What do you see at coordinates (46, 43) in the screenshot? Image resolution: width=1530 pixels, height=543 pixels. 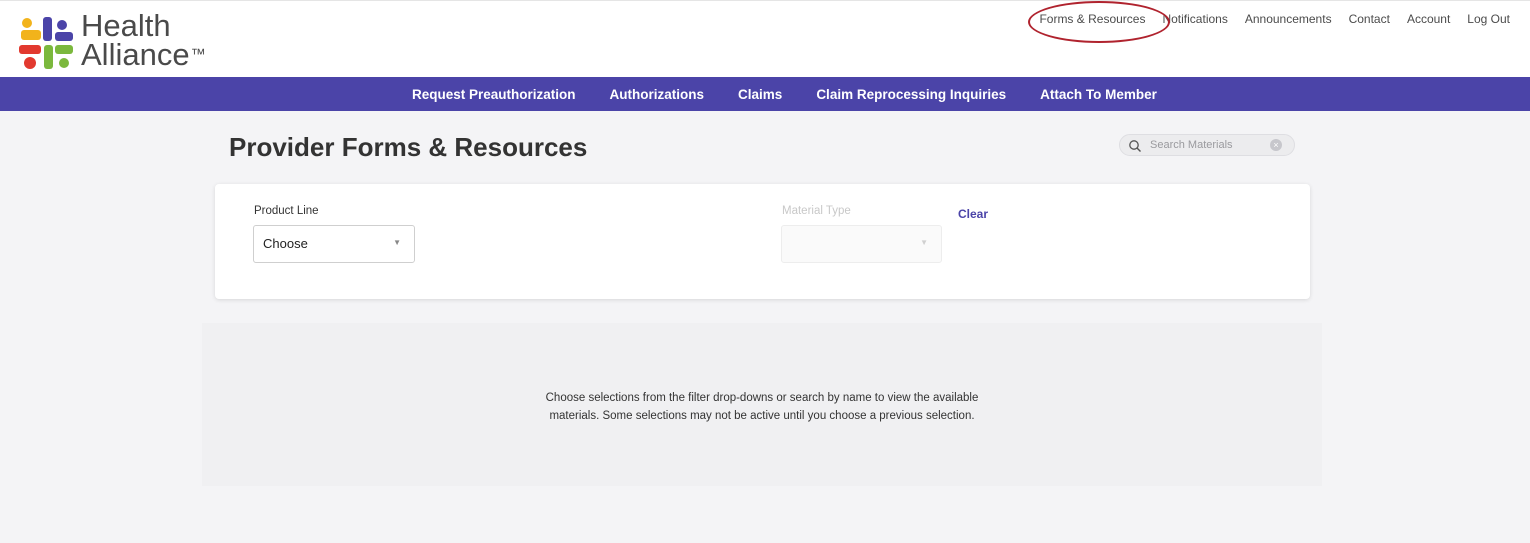 I see `logo-mark-icon` at bounding box center [46, 43].